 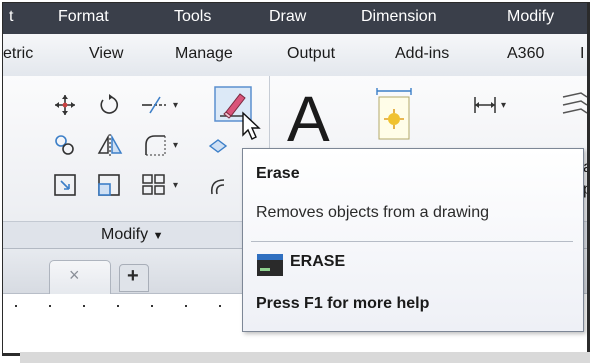 I want to click on menu-item-truncated: t, so click(x=11, y=17).